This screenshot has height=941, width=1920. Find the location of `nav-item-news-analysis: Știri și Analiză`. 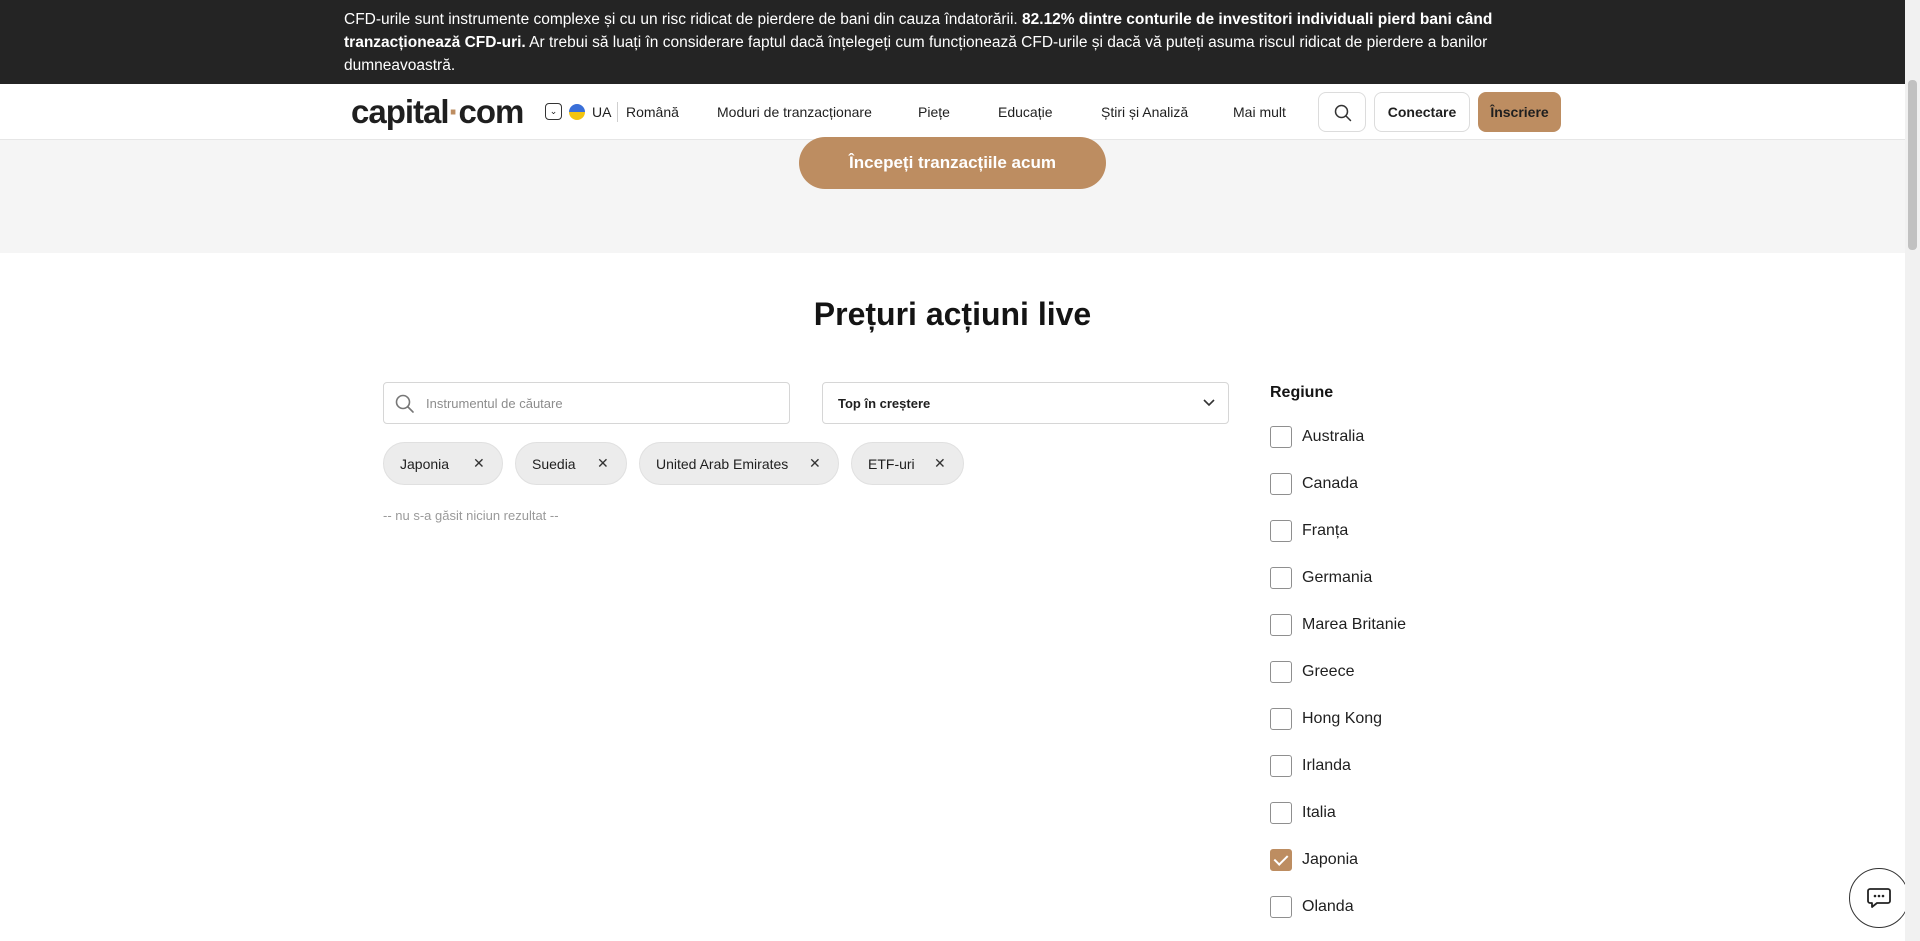

nav-item-news-analysis: Știri și Analiză is located at coordinates (1144, 112).